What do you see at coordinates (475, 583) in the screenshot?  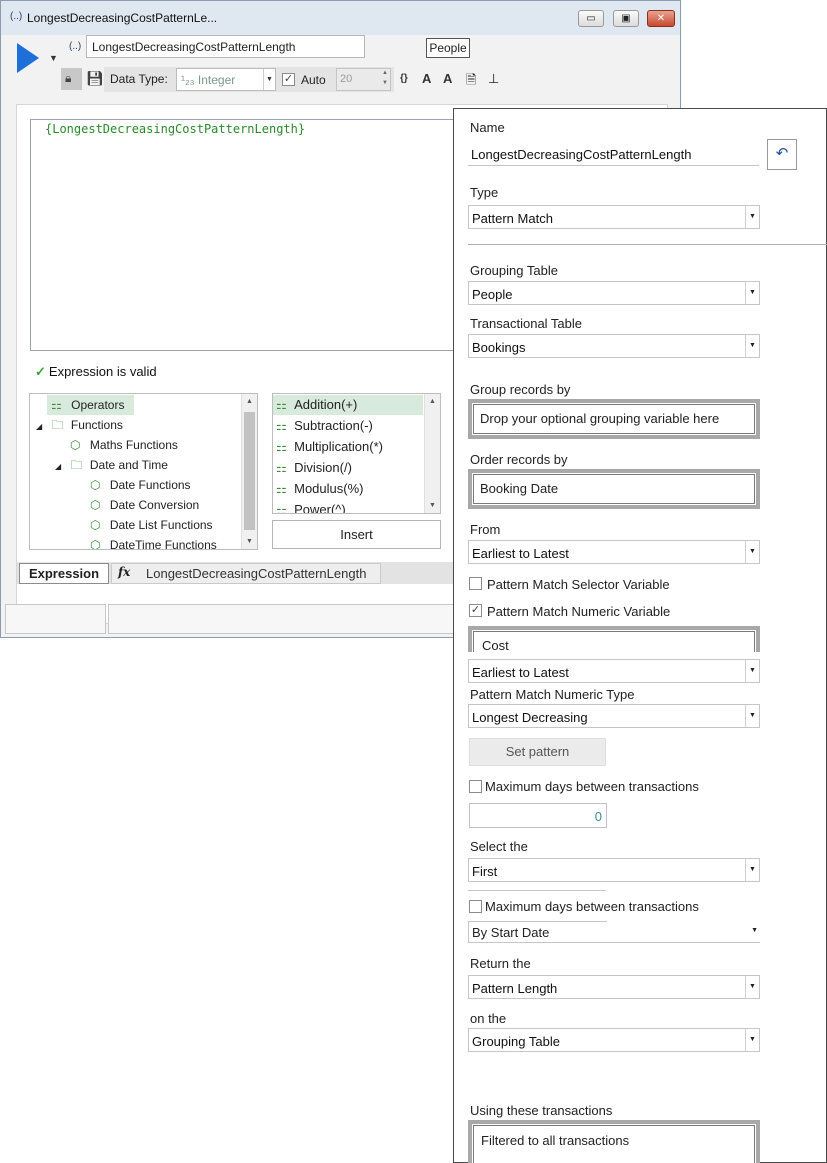 I see `selector-variable-checkbox` at bounding box center [475, 583].